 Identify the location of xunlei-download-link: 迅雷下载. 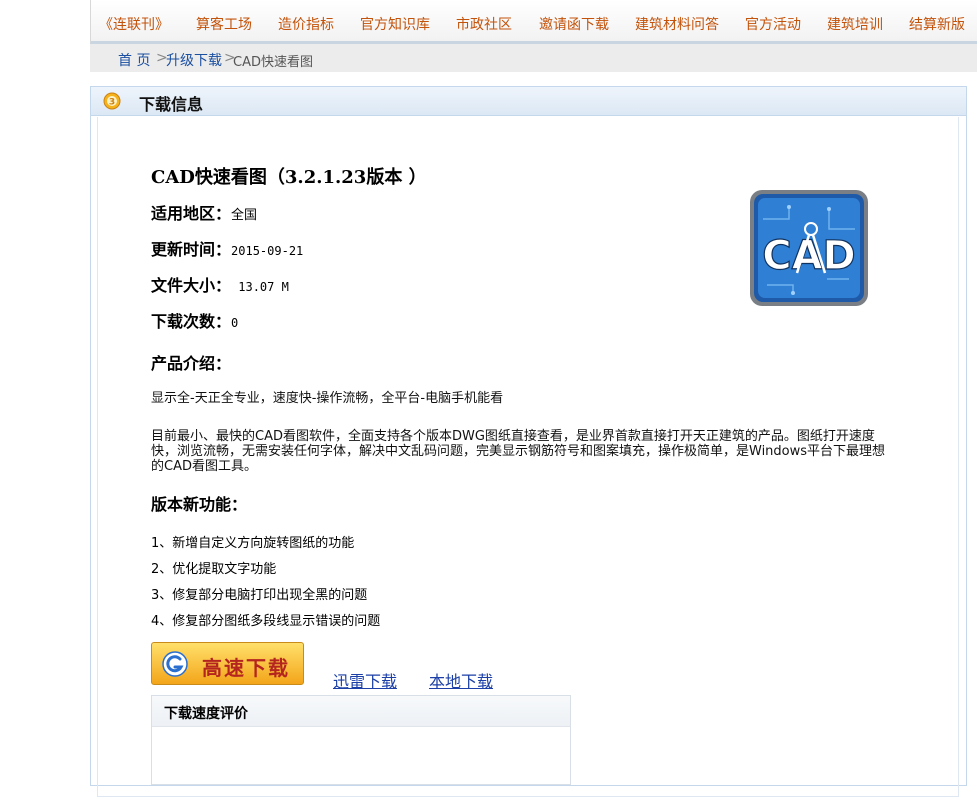
(365, 680).